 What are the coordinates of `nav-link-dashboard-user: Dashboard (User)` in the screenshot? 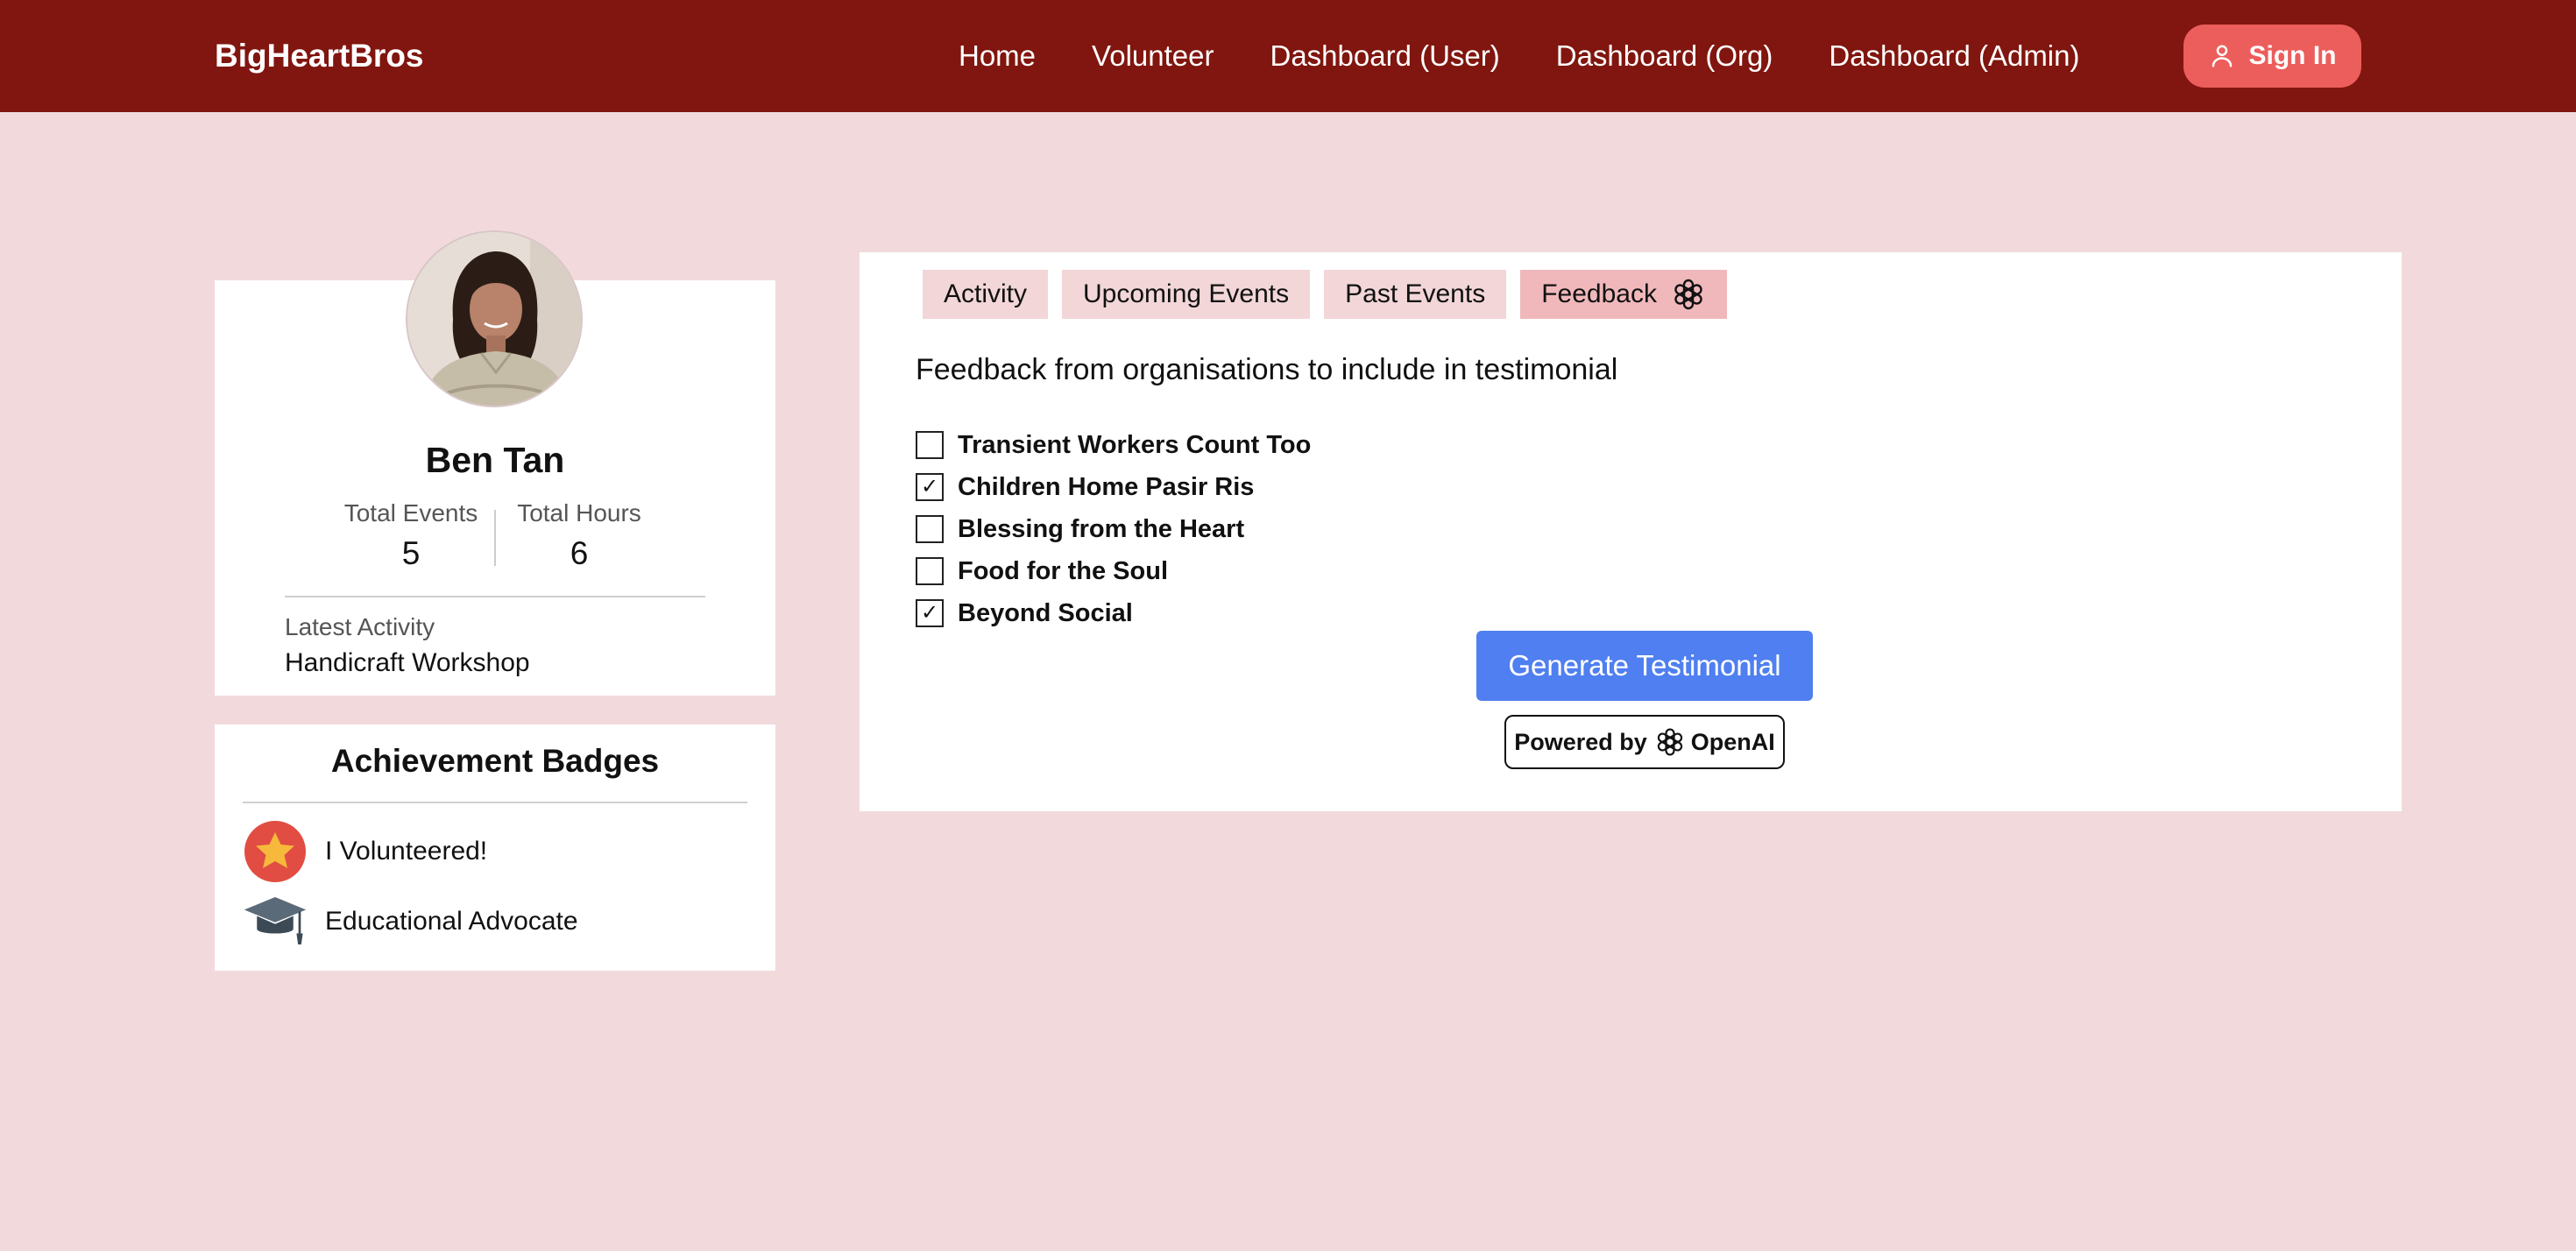 It's located at (1384, 56).